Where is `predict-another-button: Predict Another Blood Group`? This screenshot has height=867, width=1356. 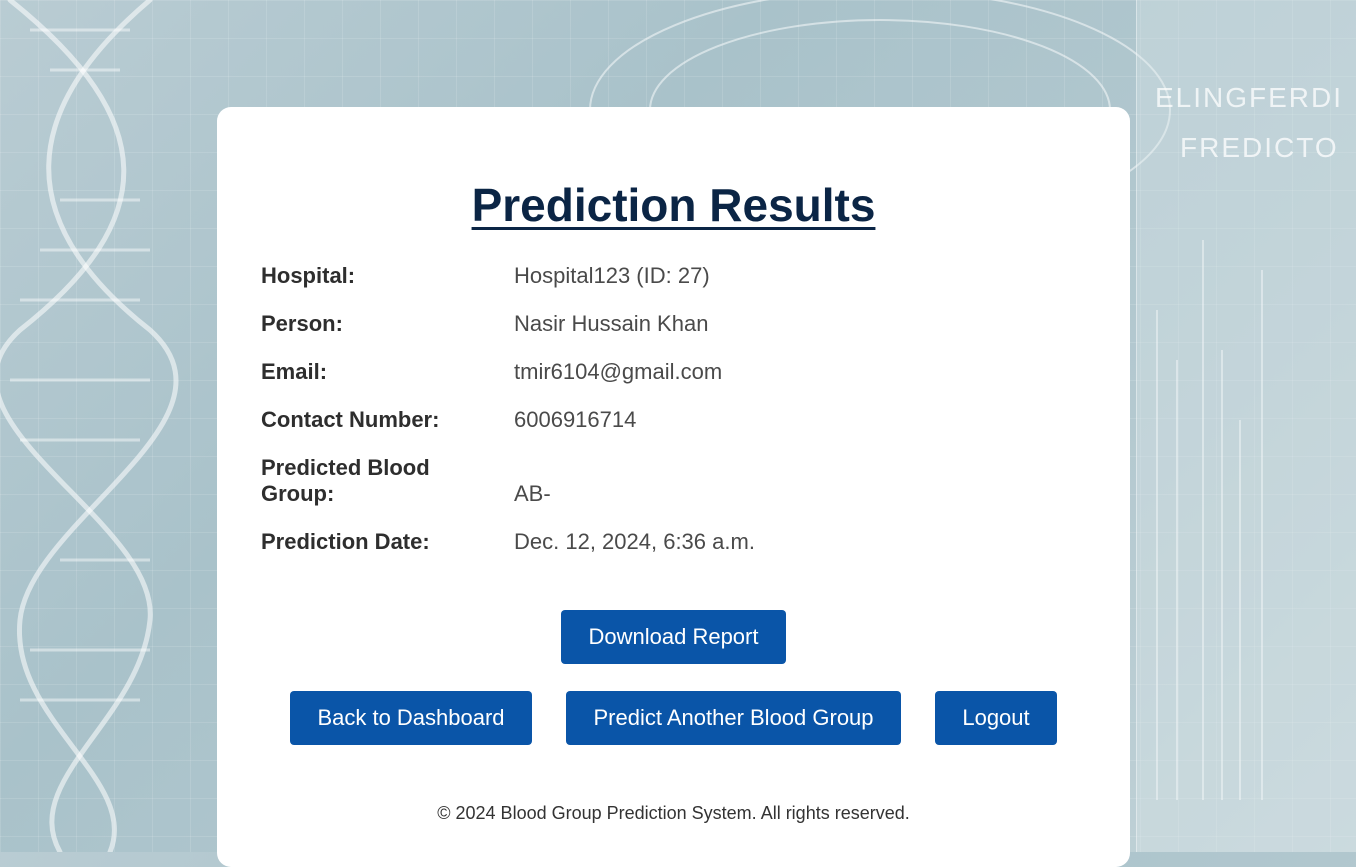 predict-another-button: Predict Another Blood Group is located at coordinates (733, 718).